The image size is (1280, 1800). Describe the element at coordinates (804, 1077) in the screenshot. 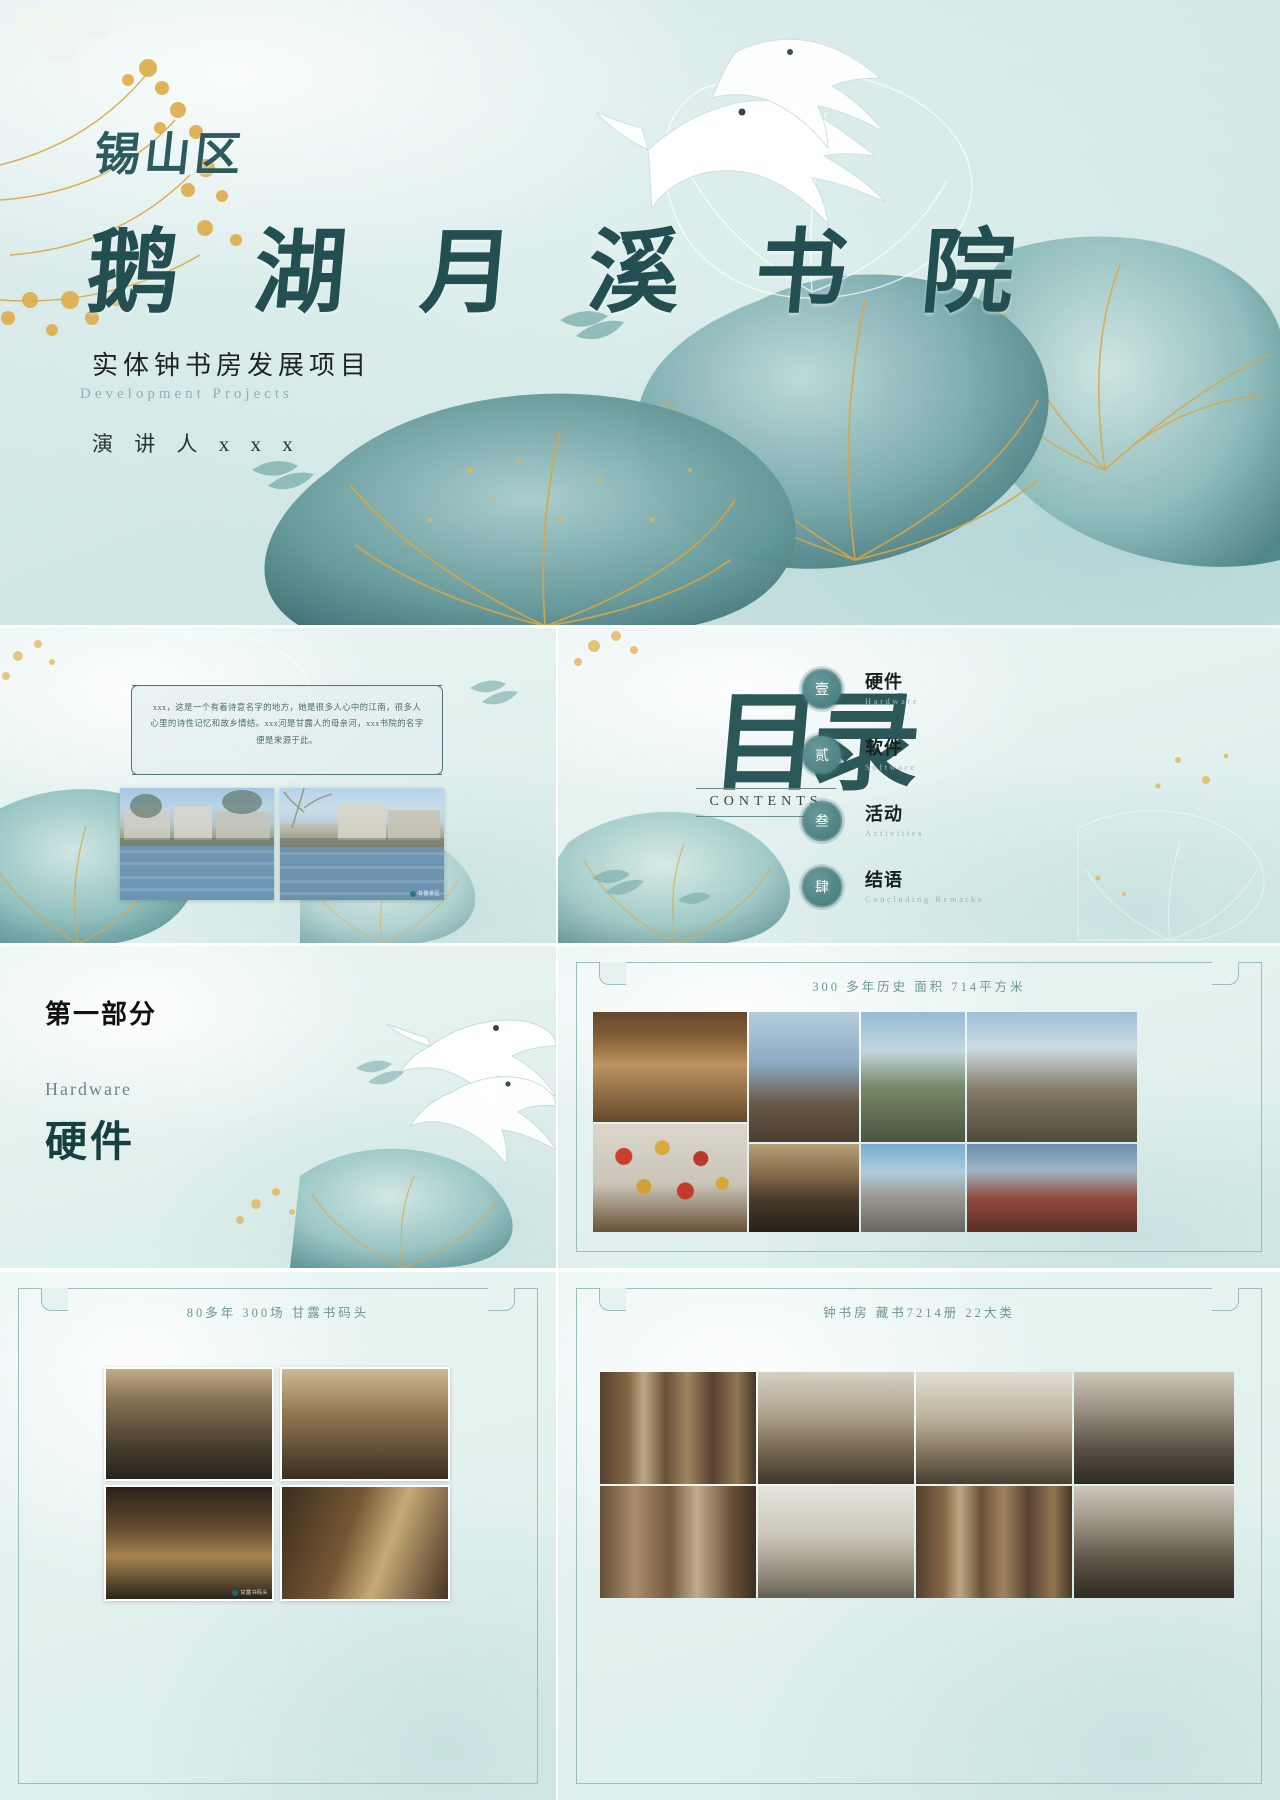

I see `gallery-photo-lantern-tree` at that location.